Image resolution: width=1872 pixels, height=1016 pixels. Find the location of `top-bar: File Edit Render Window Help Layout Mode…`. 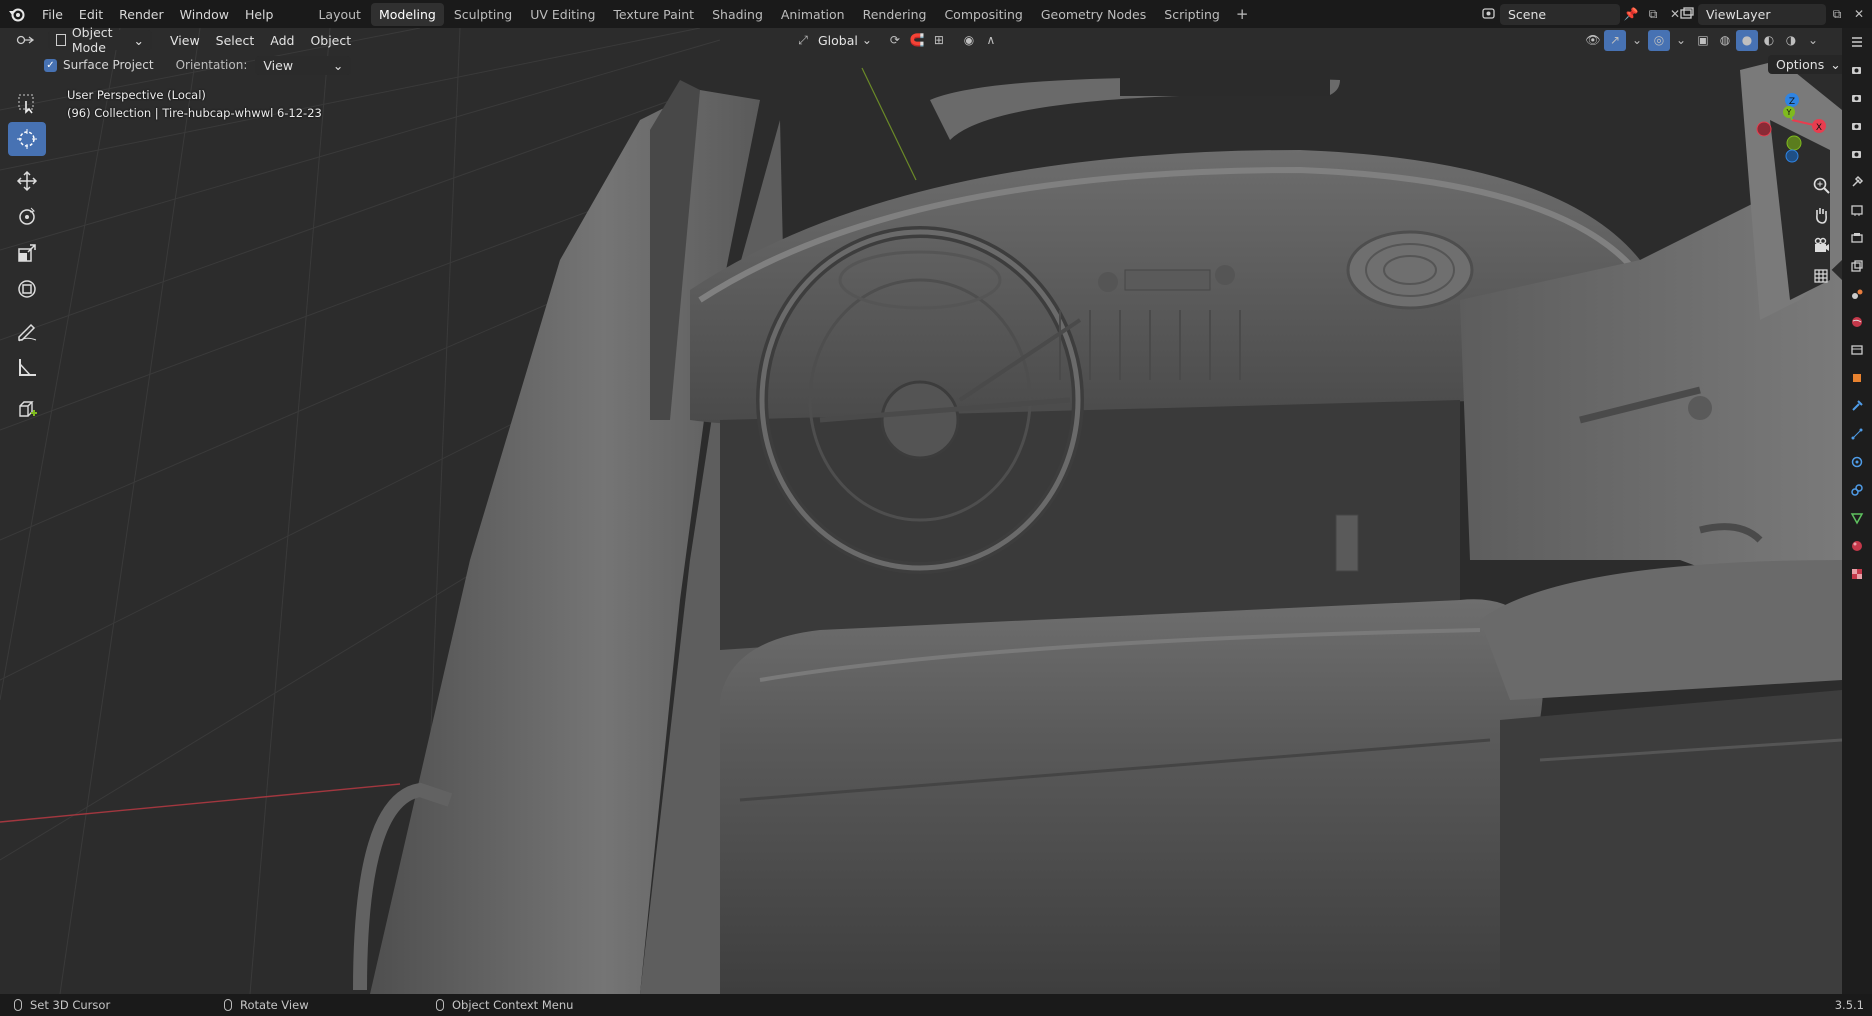

top-bar: File Edit Render Window Help Layout Mode… is located at coordinates (936, 14).